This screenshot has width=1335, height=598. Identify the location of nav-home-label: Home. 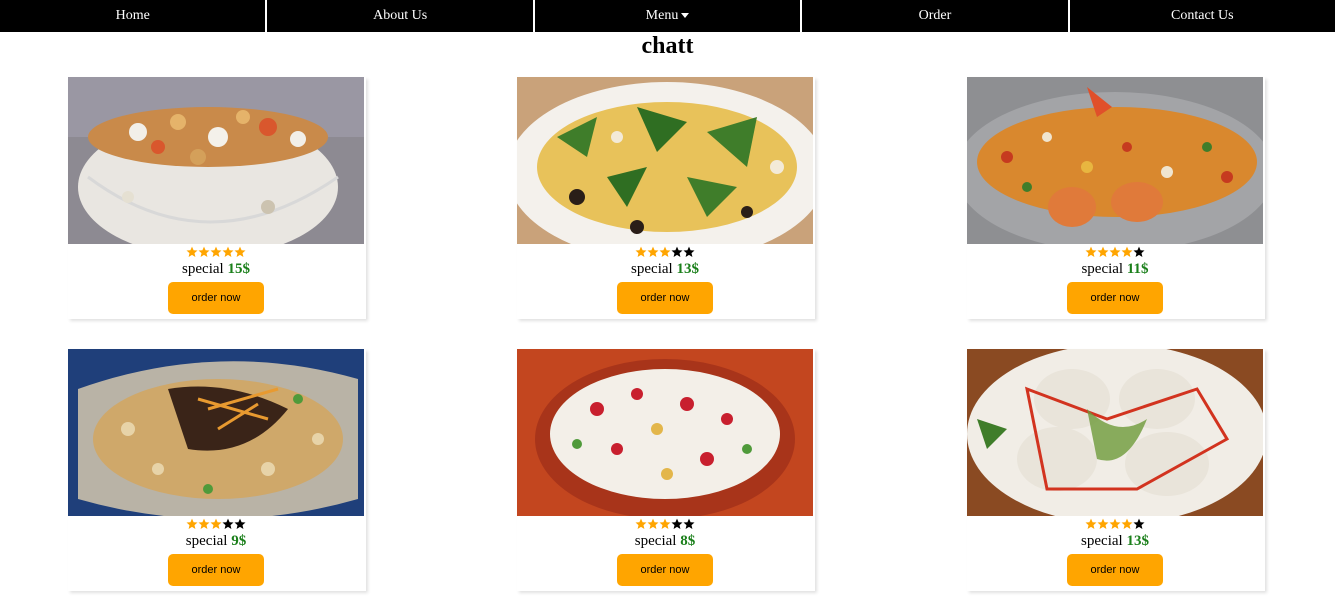
(132, 15).